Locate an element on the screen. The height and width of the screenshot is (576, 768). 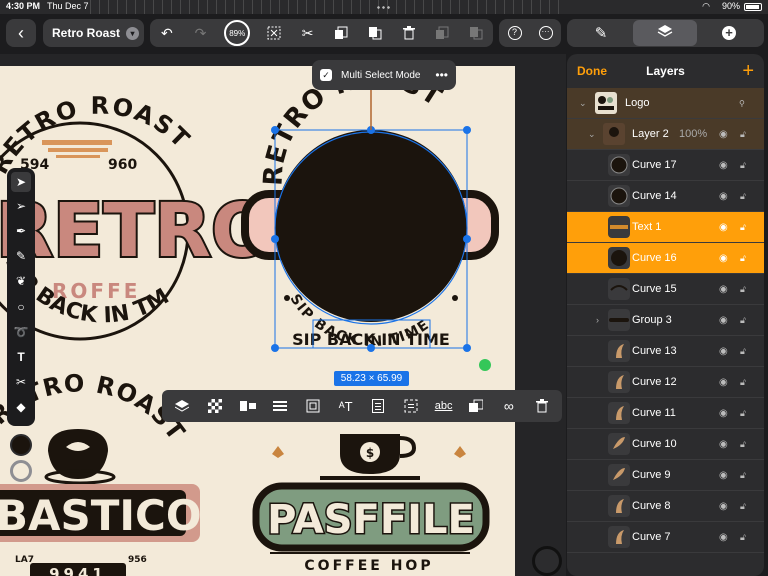
back-button: ‹ is located at coordinates (21, 33).